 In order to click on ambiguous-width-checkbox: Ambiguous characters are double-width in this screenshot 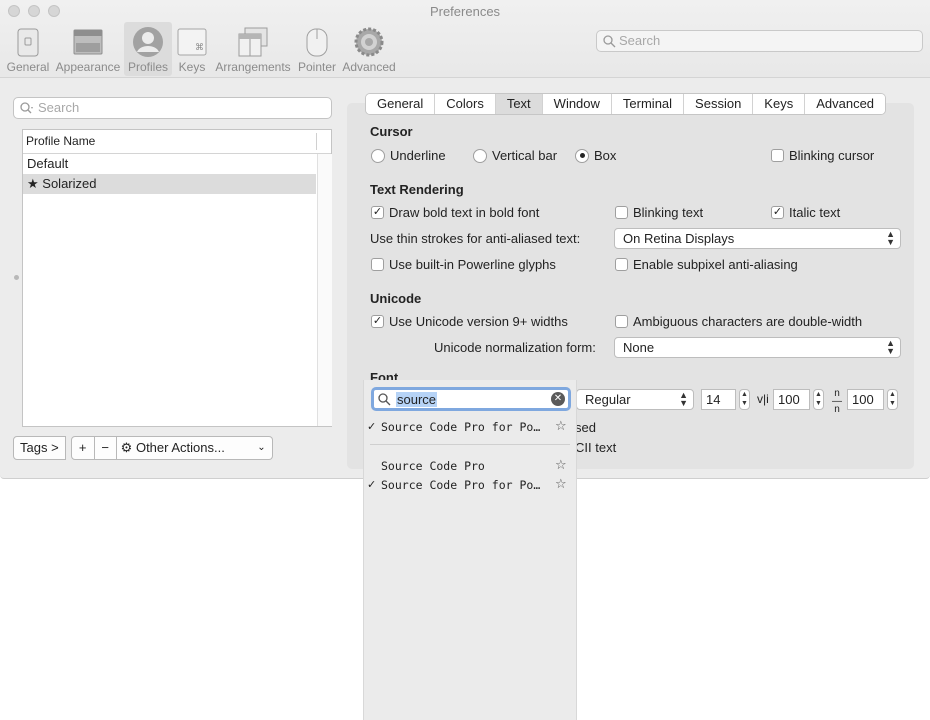, I will do `click(738, 321)`.